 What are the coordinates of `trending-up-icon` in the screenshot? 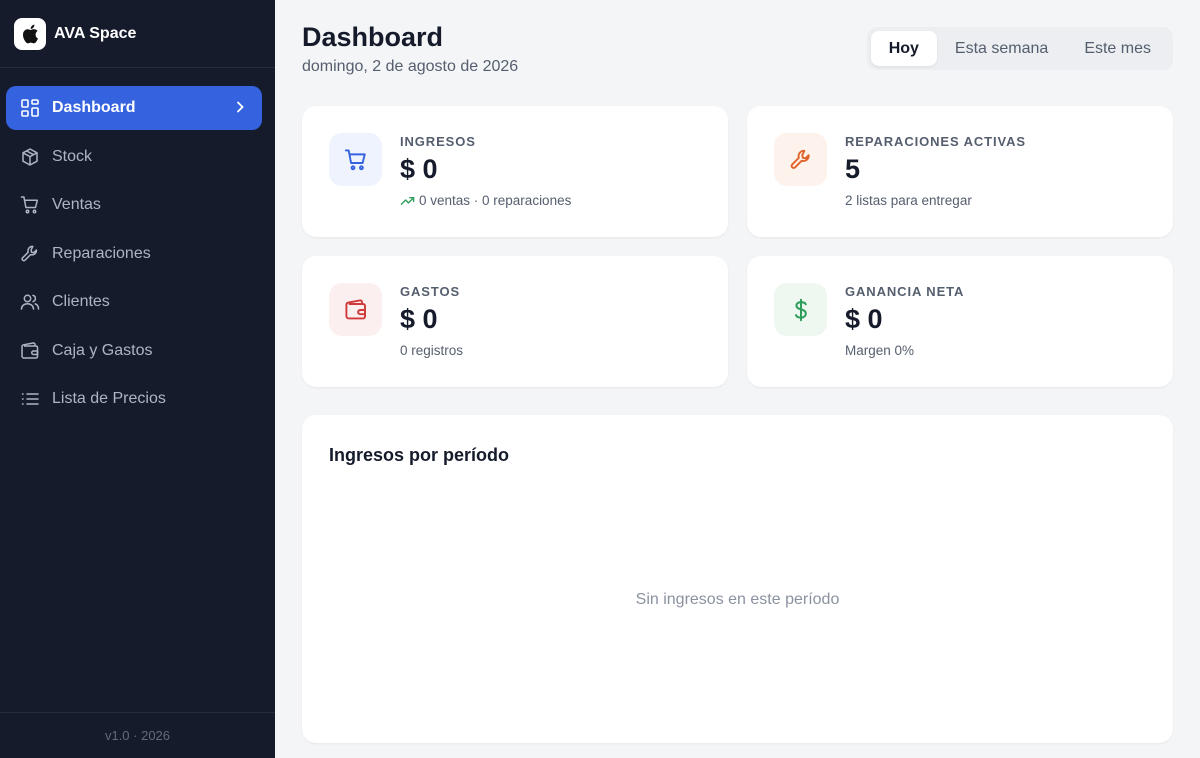 It's located at (407, 200).